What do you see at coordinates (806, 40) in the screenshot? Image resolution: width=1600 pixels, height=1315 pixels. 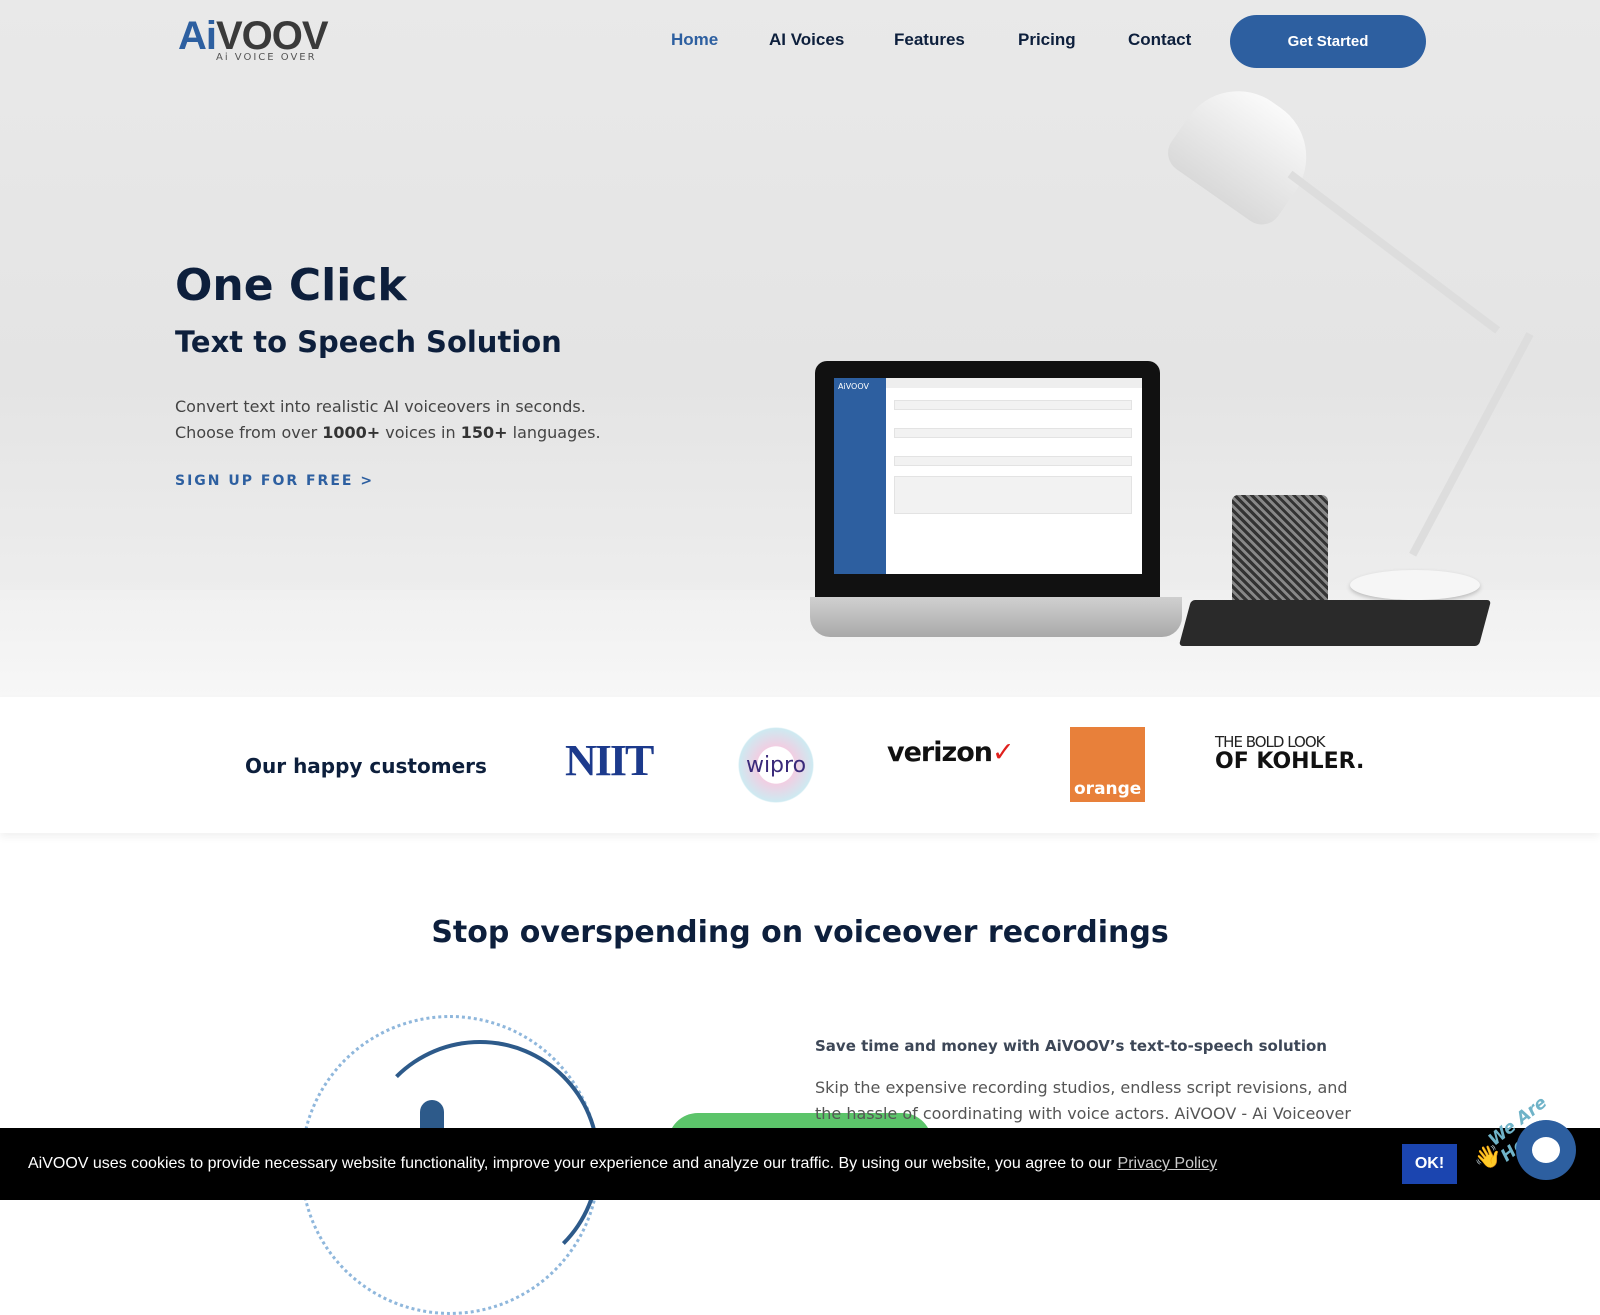 I see `nav-ai-voices: AI Voices` at bounding box center [806, 40].